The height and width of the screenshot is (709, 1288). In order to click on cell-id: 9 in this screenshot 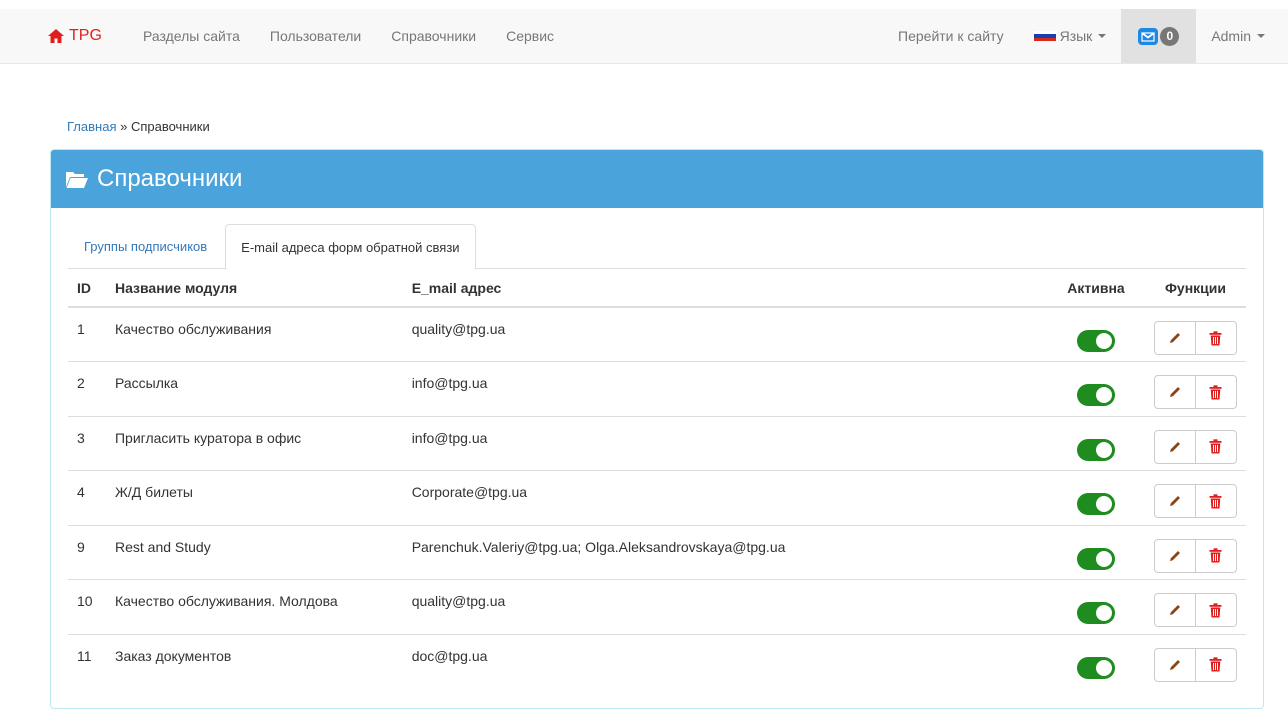, I will do `click(87, 552)`.